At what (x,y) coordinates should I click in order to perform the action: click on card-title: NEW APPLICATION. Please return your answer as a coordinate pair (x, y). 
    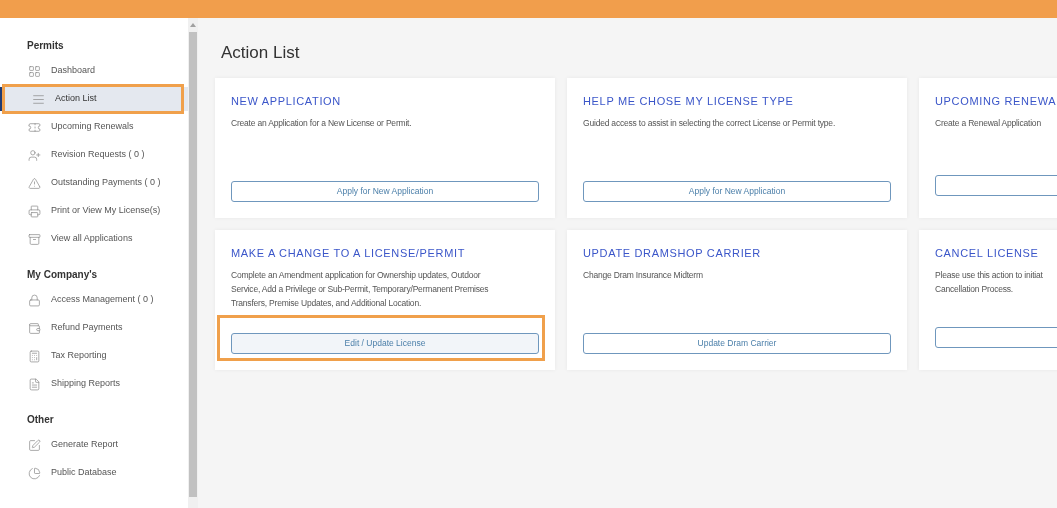
    Looking at the image, I should click on (286, 101).